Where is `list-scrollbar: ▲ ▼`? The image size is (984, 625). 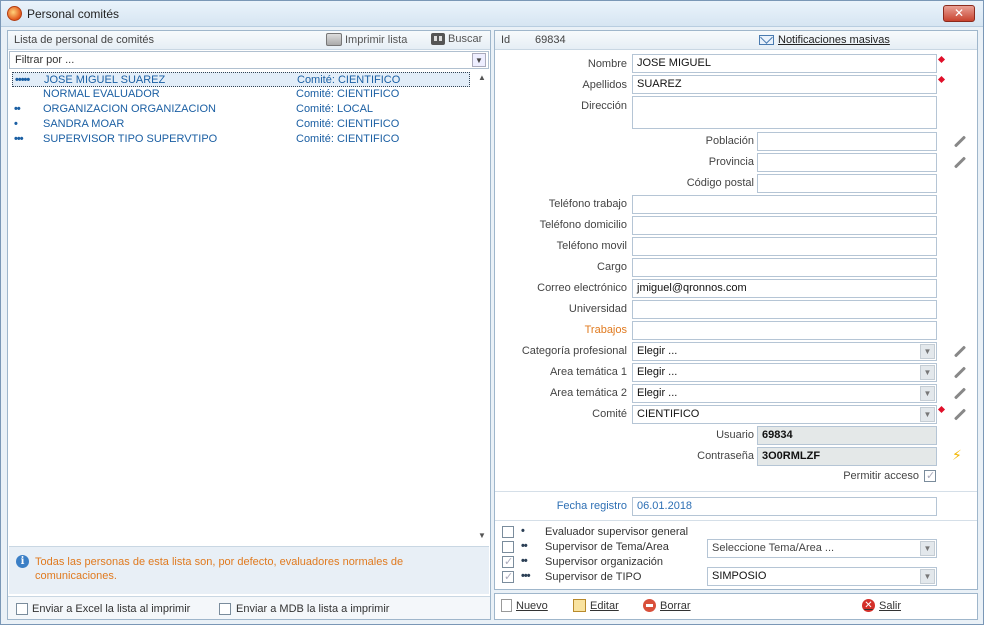 list-scrollbar: ▲ ▼ is located at coordinates (482, 307).